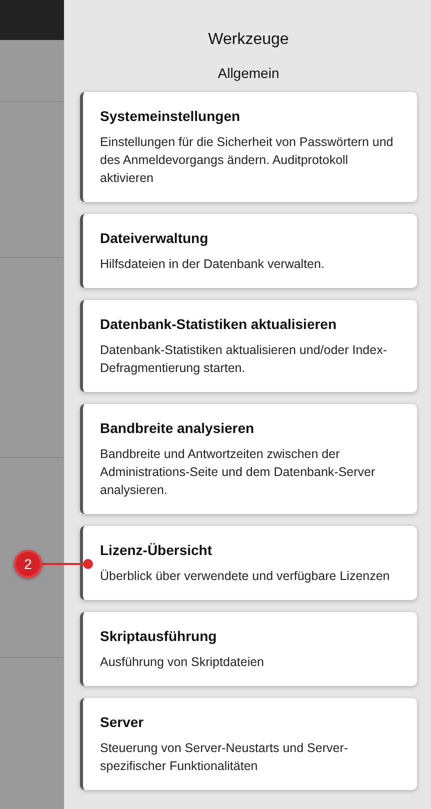 The width and height of the screenshot is (431, 809). I want to click on tool-card: Systemeinstellungen Einstellungen für die Sicherheit von Passwörtern und des Anmeldevorgangs ändern. Auditprotokoll aktivieren, so click(248, 147).